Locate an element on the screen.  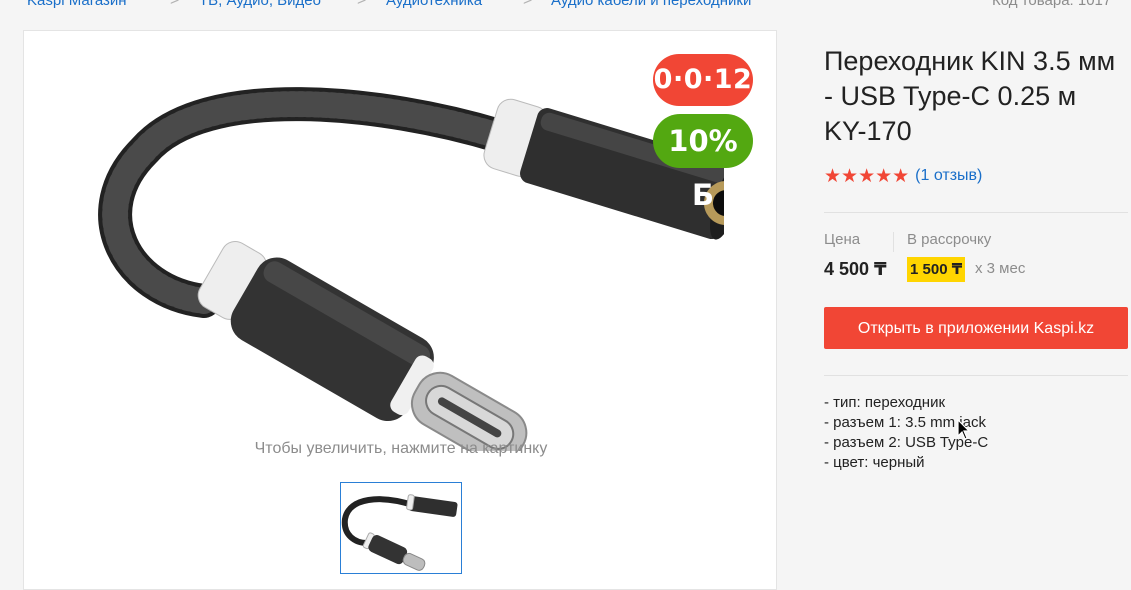
price-label: Цена is located at coordinates (842, 239).